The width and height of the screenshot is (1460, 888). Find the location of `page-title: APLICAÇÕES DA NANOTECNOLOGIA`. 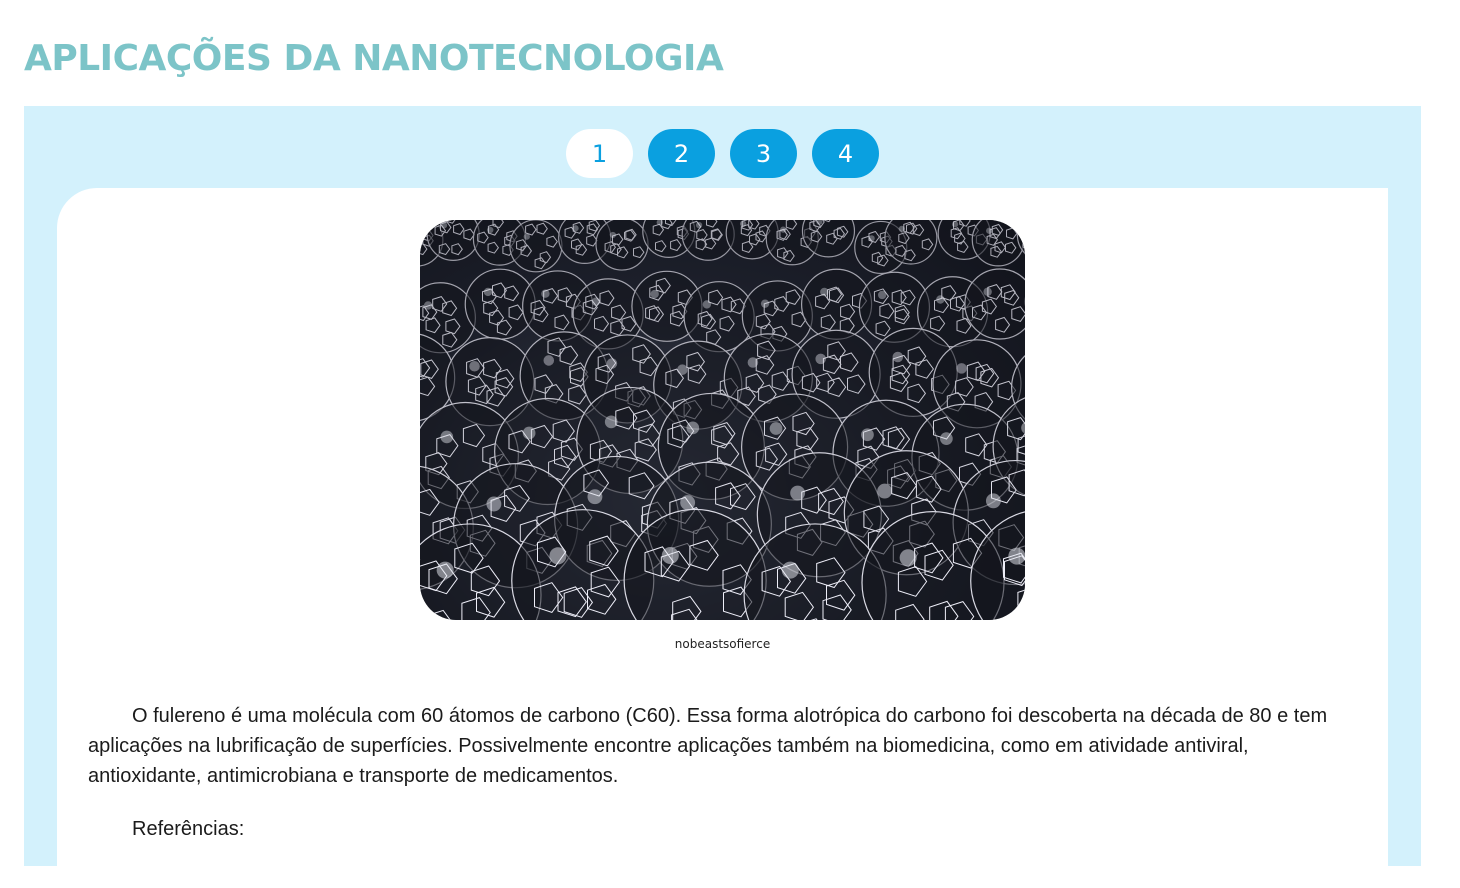

page-title: APLICAÇÕES DA NANOTECNOLOGIA is located at coordinates (373, 58).